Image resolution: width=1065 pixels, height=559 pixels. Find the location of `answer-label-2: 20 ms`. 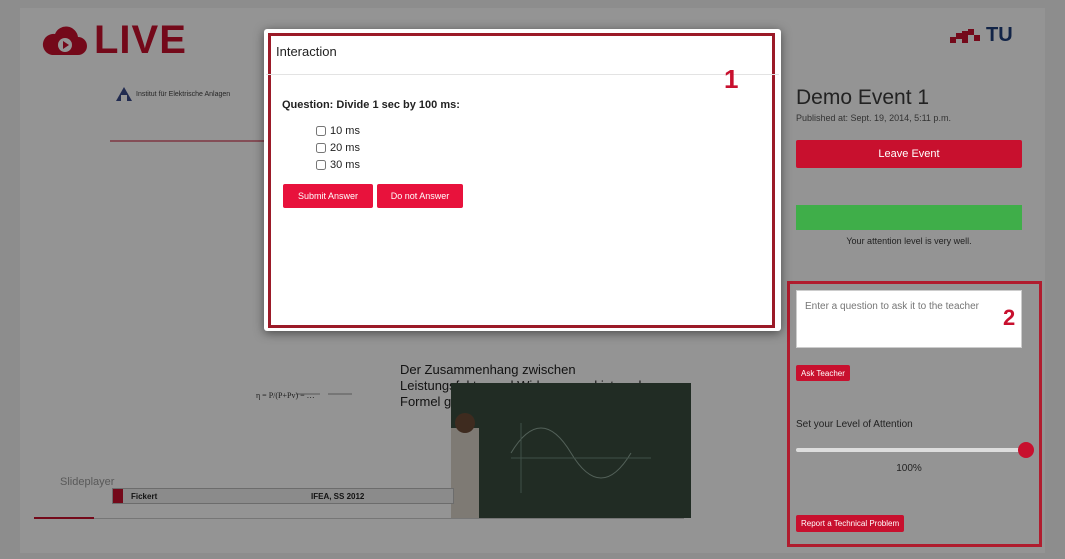

answer-label-2: 20 ms is located at coordinates (345, 148).